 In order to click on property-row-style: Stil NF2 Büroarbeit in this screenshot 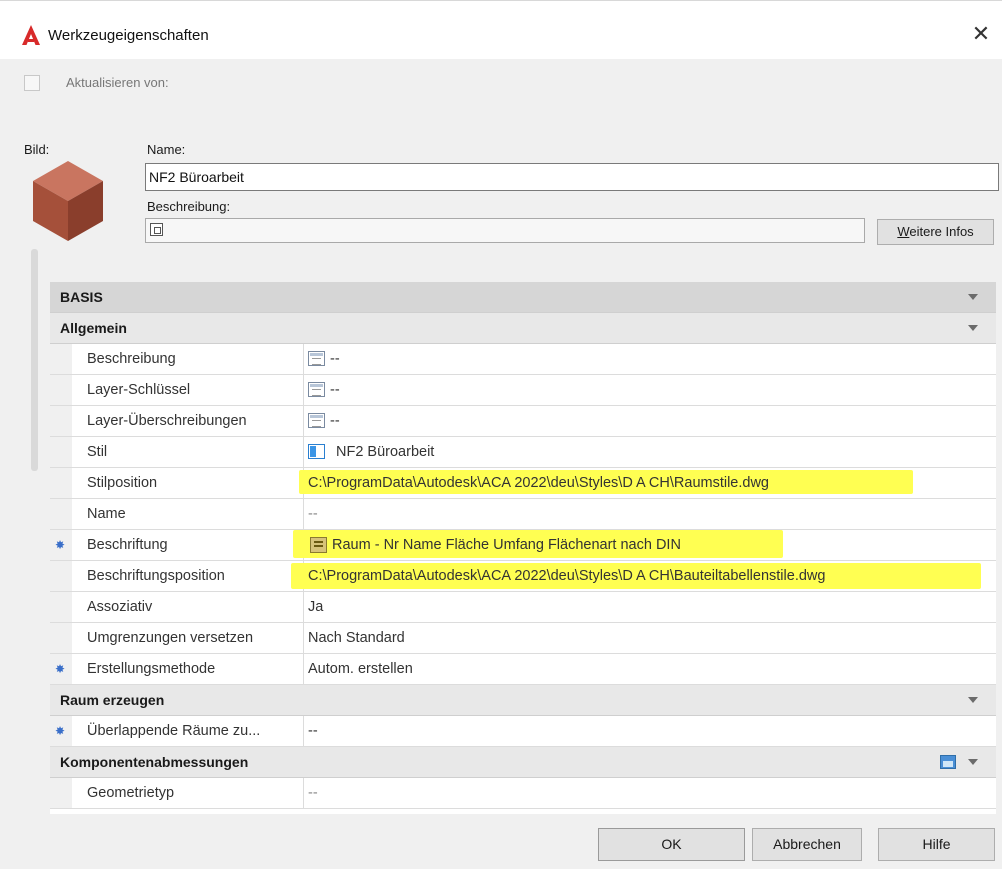, I will do `click(523, 452)`.